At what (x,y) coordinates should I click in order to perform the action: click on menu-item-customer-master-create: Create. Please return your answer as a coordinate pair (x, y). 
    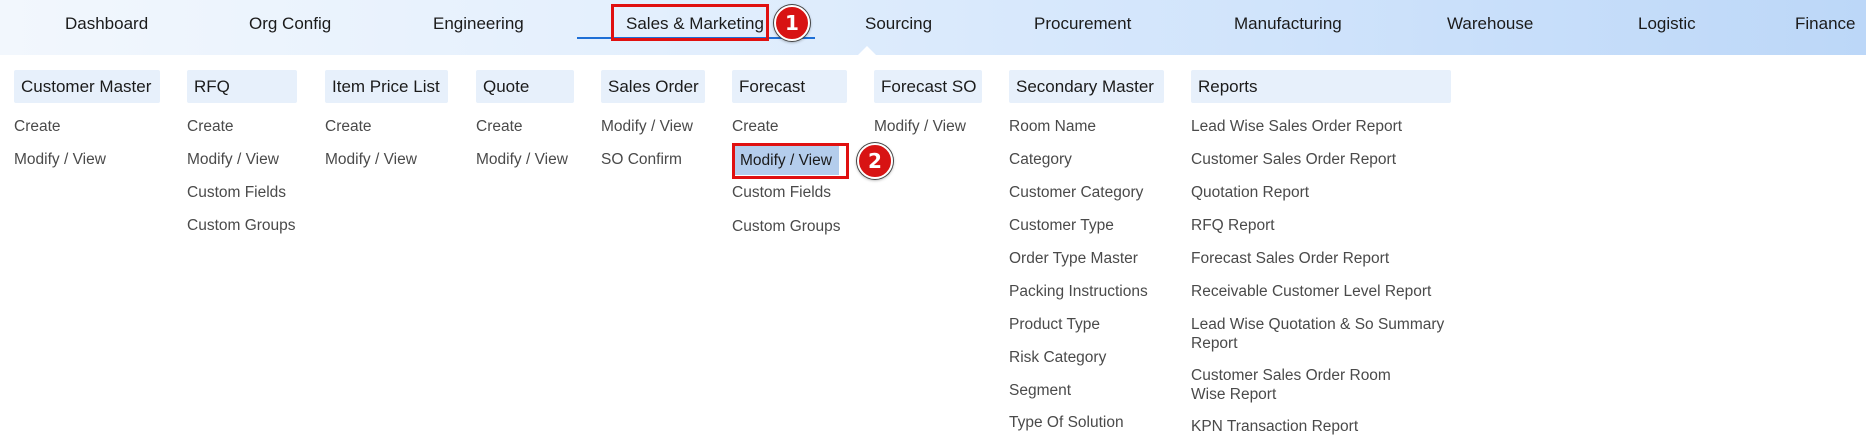
    Looking at the image, I should click on (37, 126).